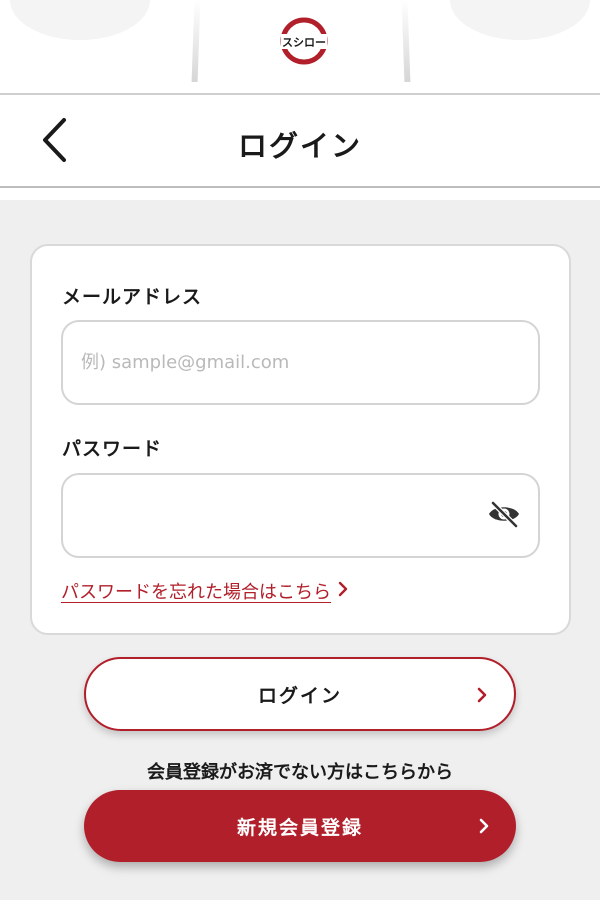  I want to click on sushiro-logo: スシロー, so click(304, 41).